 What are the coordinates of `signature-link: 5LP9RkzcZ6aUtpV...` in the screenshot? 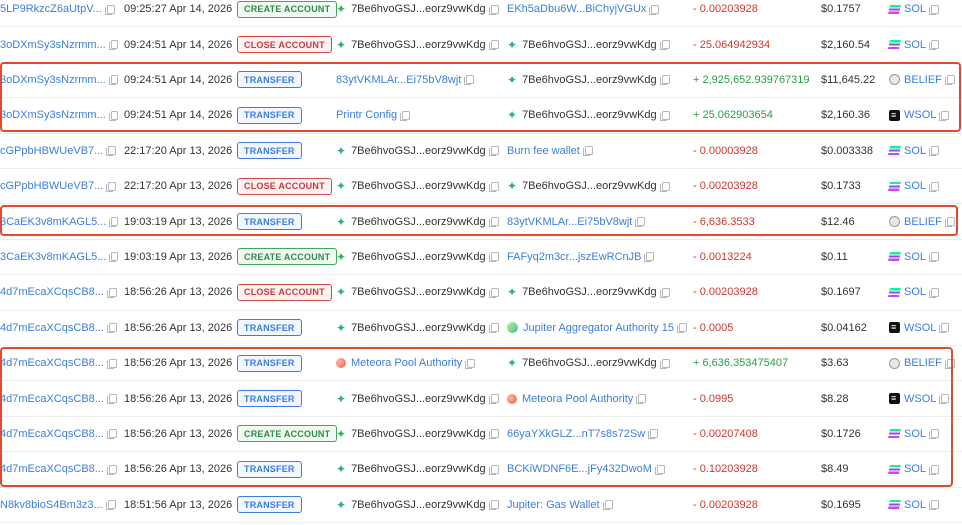 It's located at (51, 9).